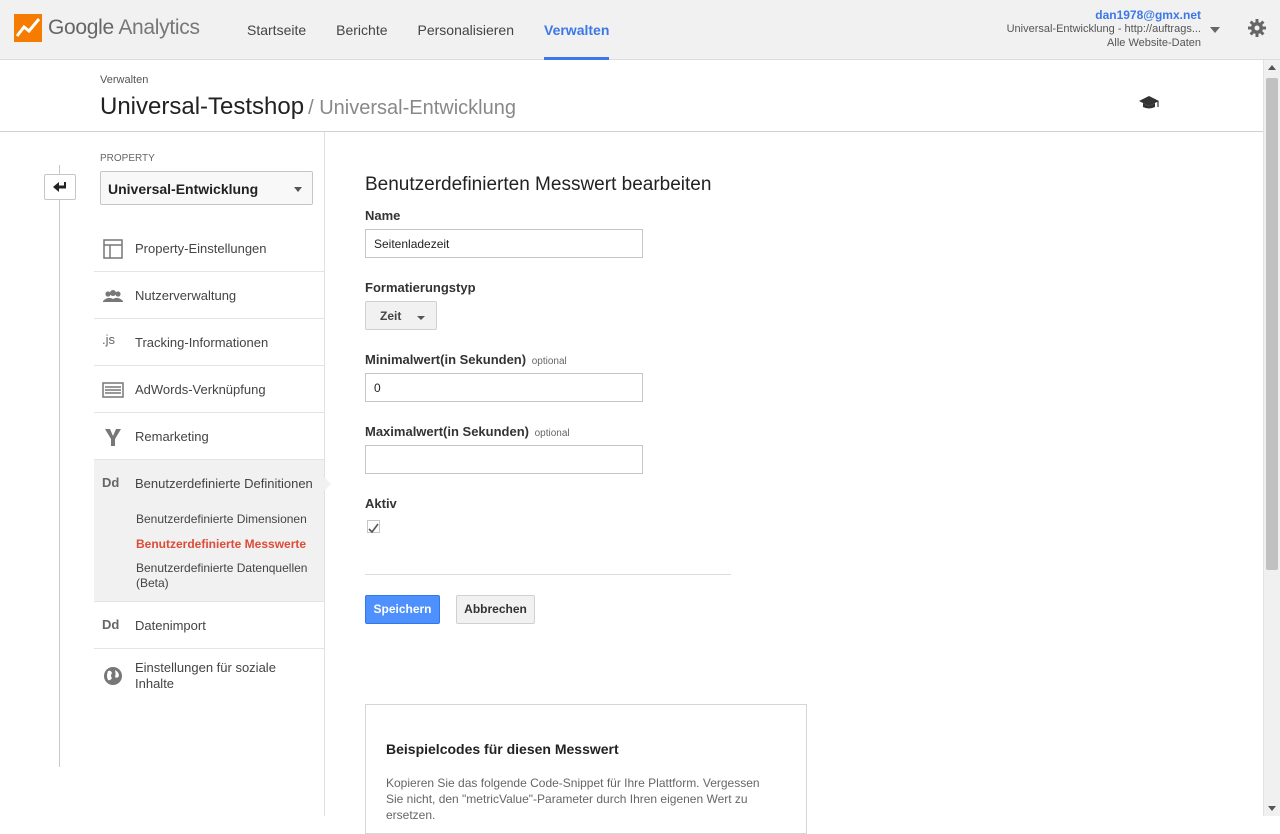 The width and height of the screenshot is (1280, 834). Describe the element at coordinates (113, 390) in the screenshot. I see `adwords-icon` at that location.